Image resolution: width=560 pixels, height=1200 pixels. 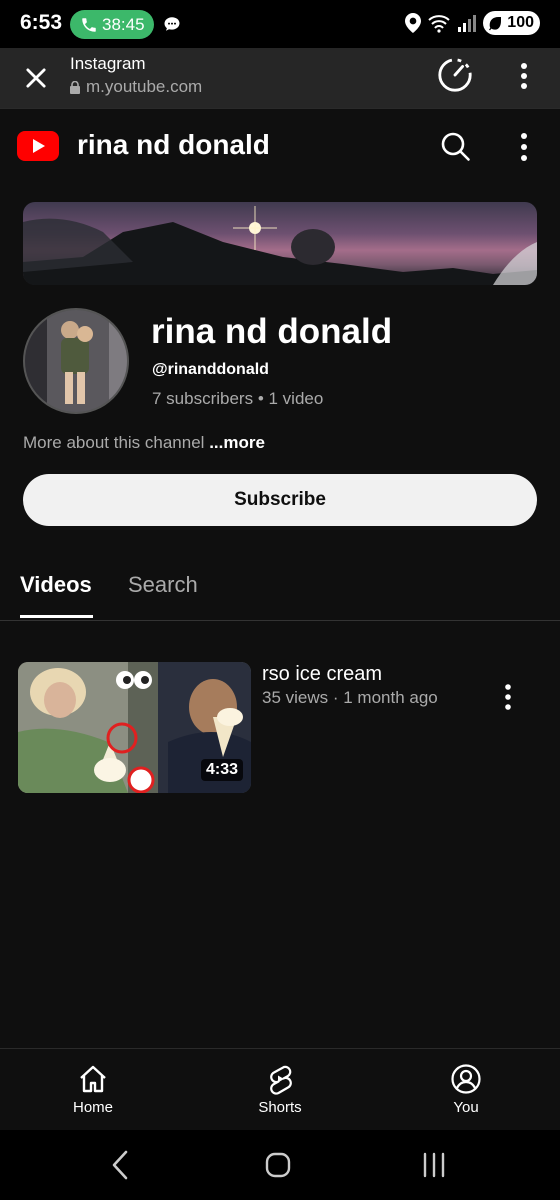 I want to click on banner-image, so click(x=280, y=245).